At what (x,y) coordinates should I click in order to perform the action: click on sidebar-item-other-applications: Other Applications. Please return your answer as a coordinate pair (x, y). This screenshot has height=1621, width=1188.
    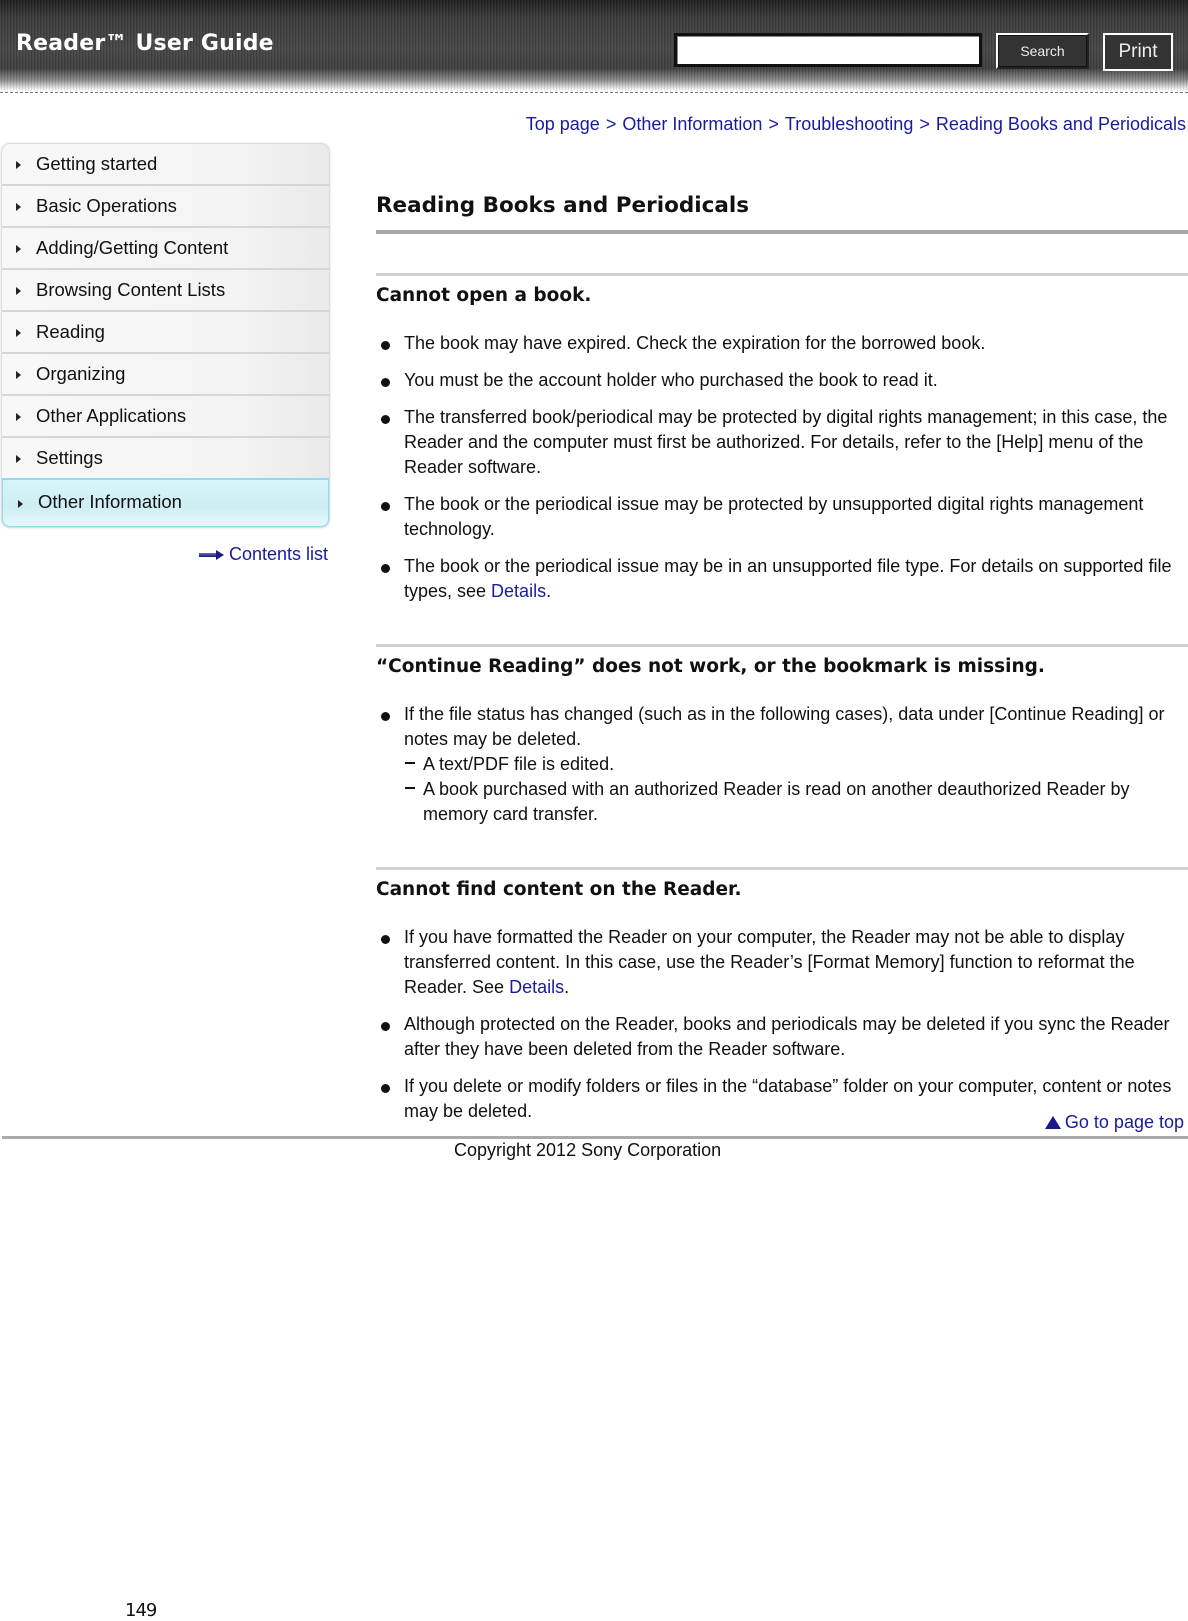
    Looking at the image, I should click on (165, 417).